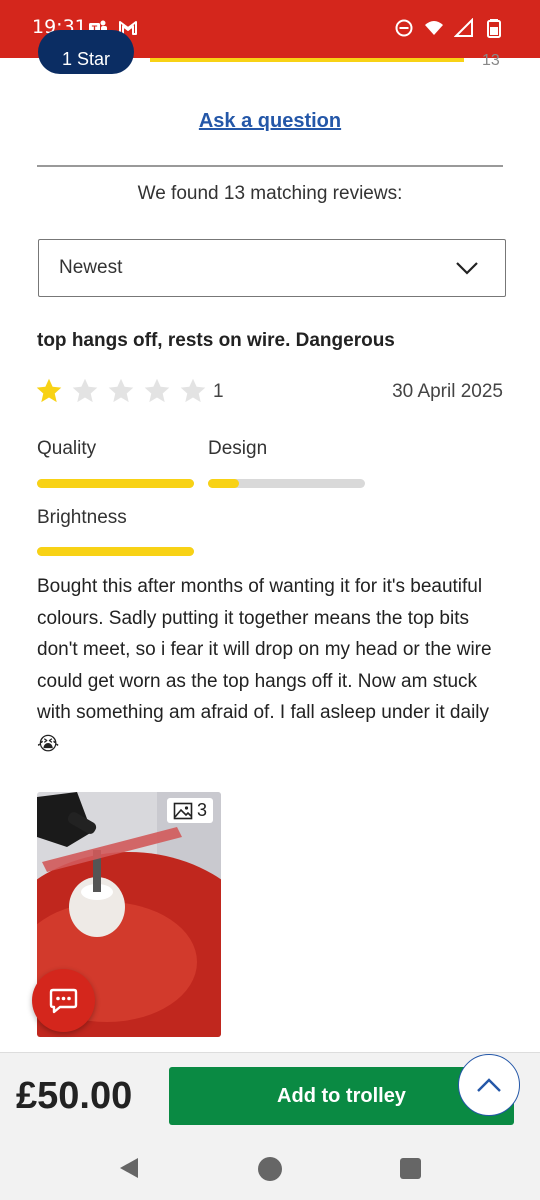 The height and width of the screenshot is (1200, 540). I want to click on star-filter-pill: 1 Star, so click(86, 52).